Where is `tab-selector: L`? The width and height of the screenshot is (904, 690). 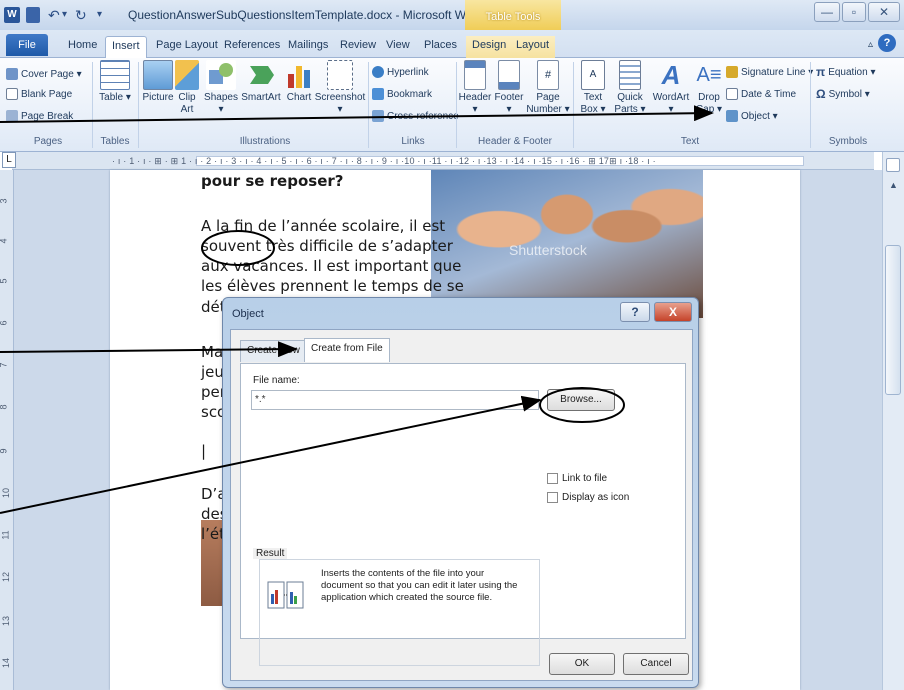 tab-selector: L is located at coordinates (9, 160).